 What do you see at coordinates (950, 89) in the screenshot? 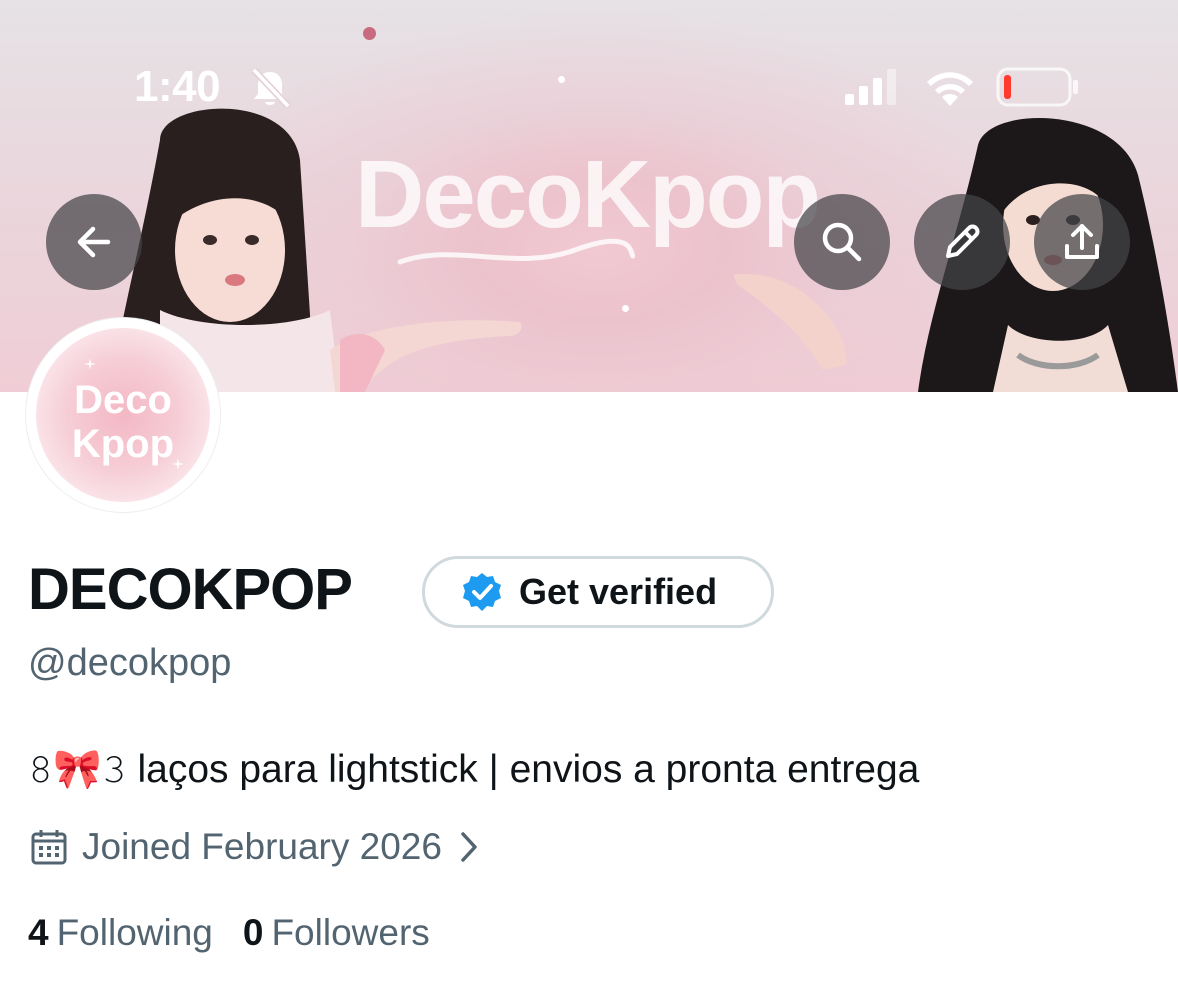
I see `wifi-icon` at bounding box center [950, 89].